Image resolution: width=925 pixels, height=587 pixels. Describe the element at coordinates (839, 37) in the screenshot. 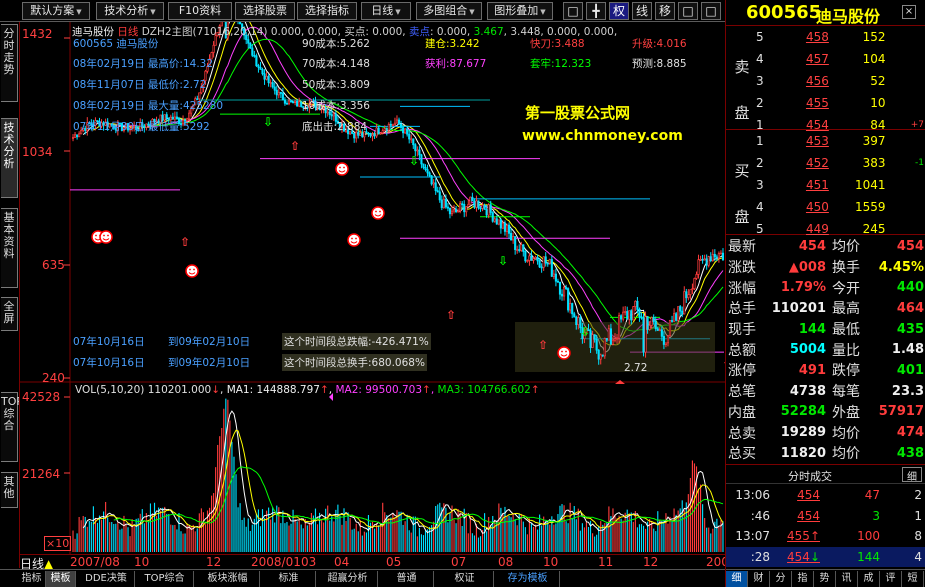

I see `order-row: 5 458 152` at that location.